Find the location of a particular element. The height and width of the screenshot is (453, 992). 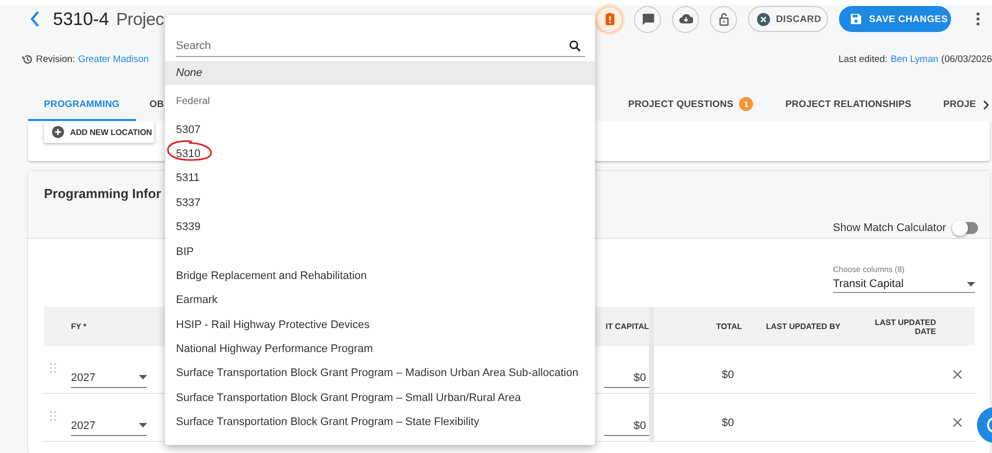

cancel-icon is located at coordinates (763, 19).